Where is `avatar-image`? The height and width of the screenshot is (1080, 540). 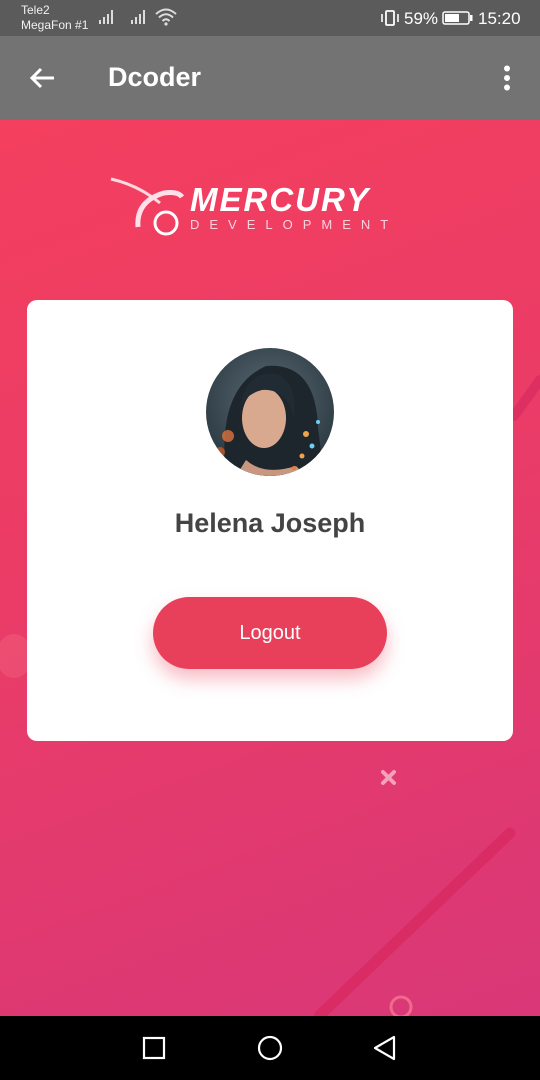
avatar-image is located at coordinates (270, 412).